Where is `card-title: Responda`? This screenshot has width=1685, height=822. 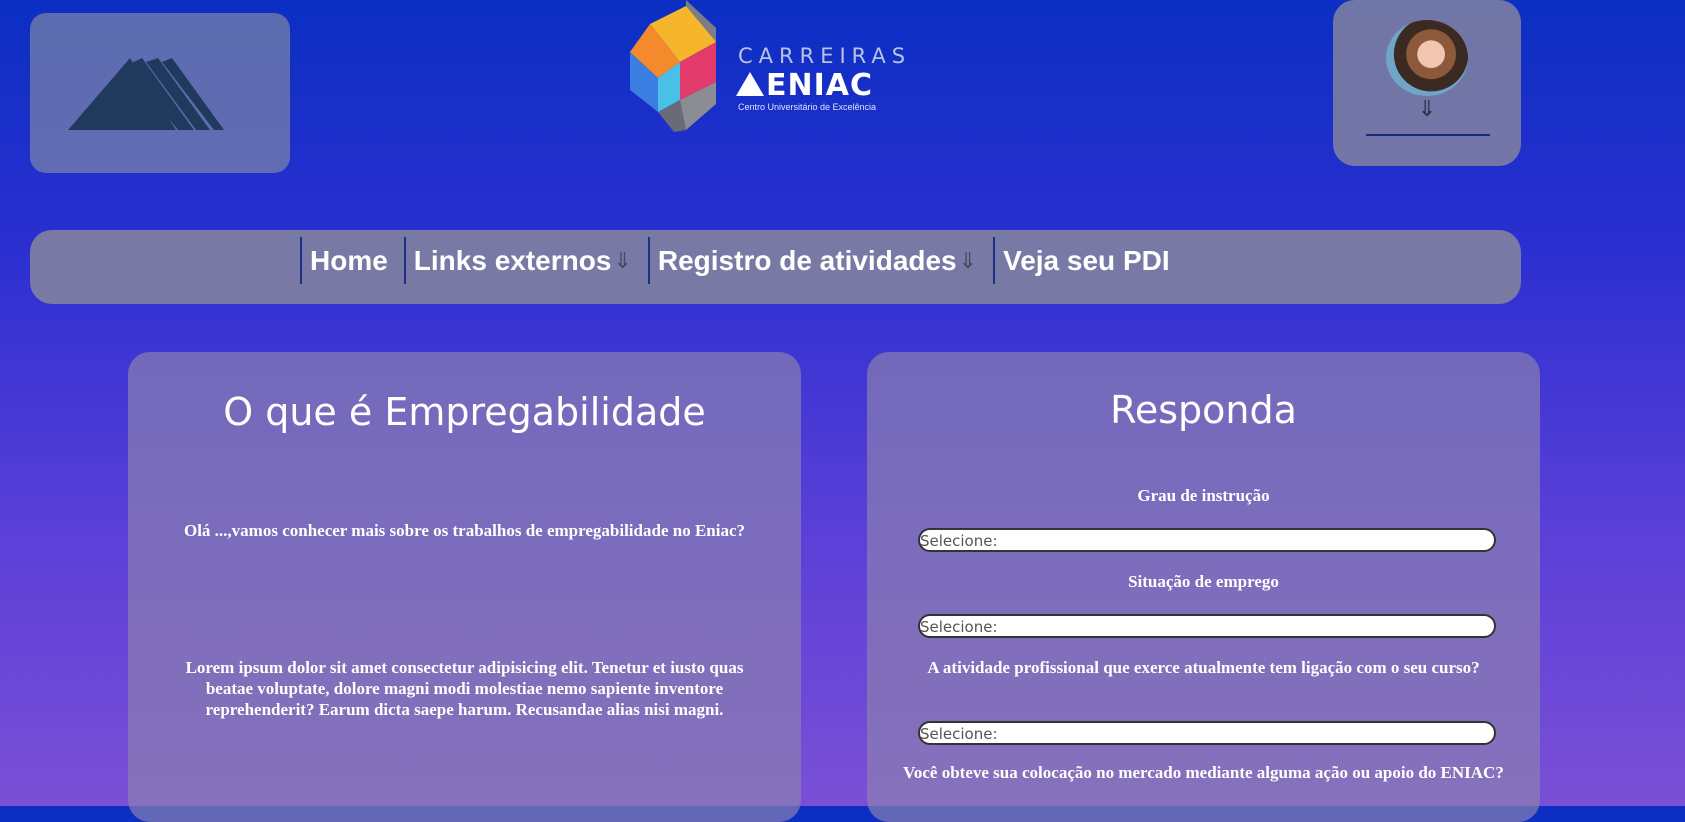 card-title: Responda is located at coordinates (1203, 410).